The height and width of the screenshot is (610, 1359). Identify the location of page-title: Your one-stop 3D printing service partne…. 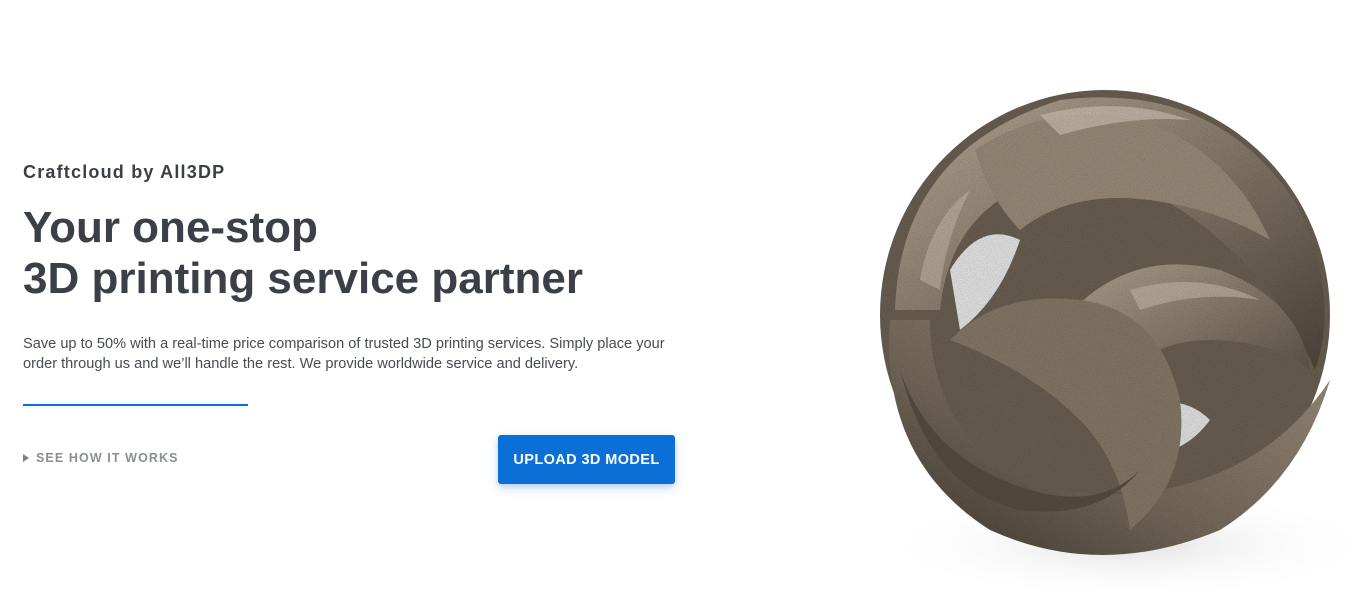
(303, 253).